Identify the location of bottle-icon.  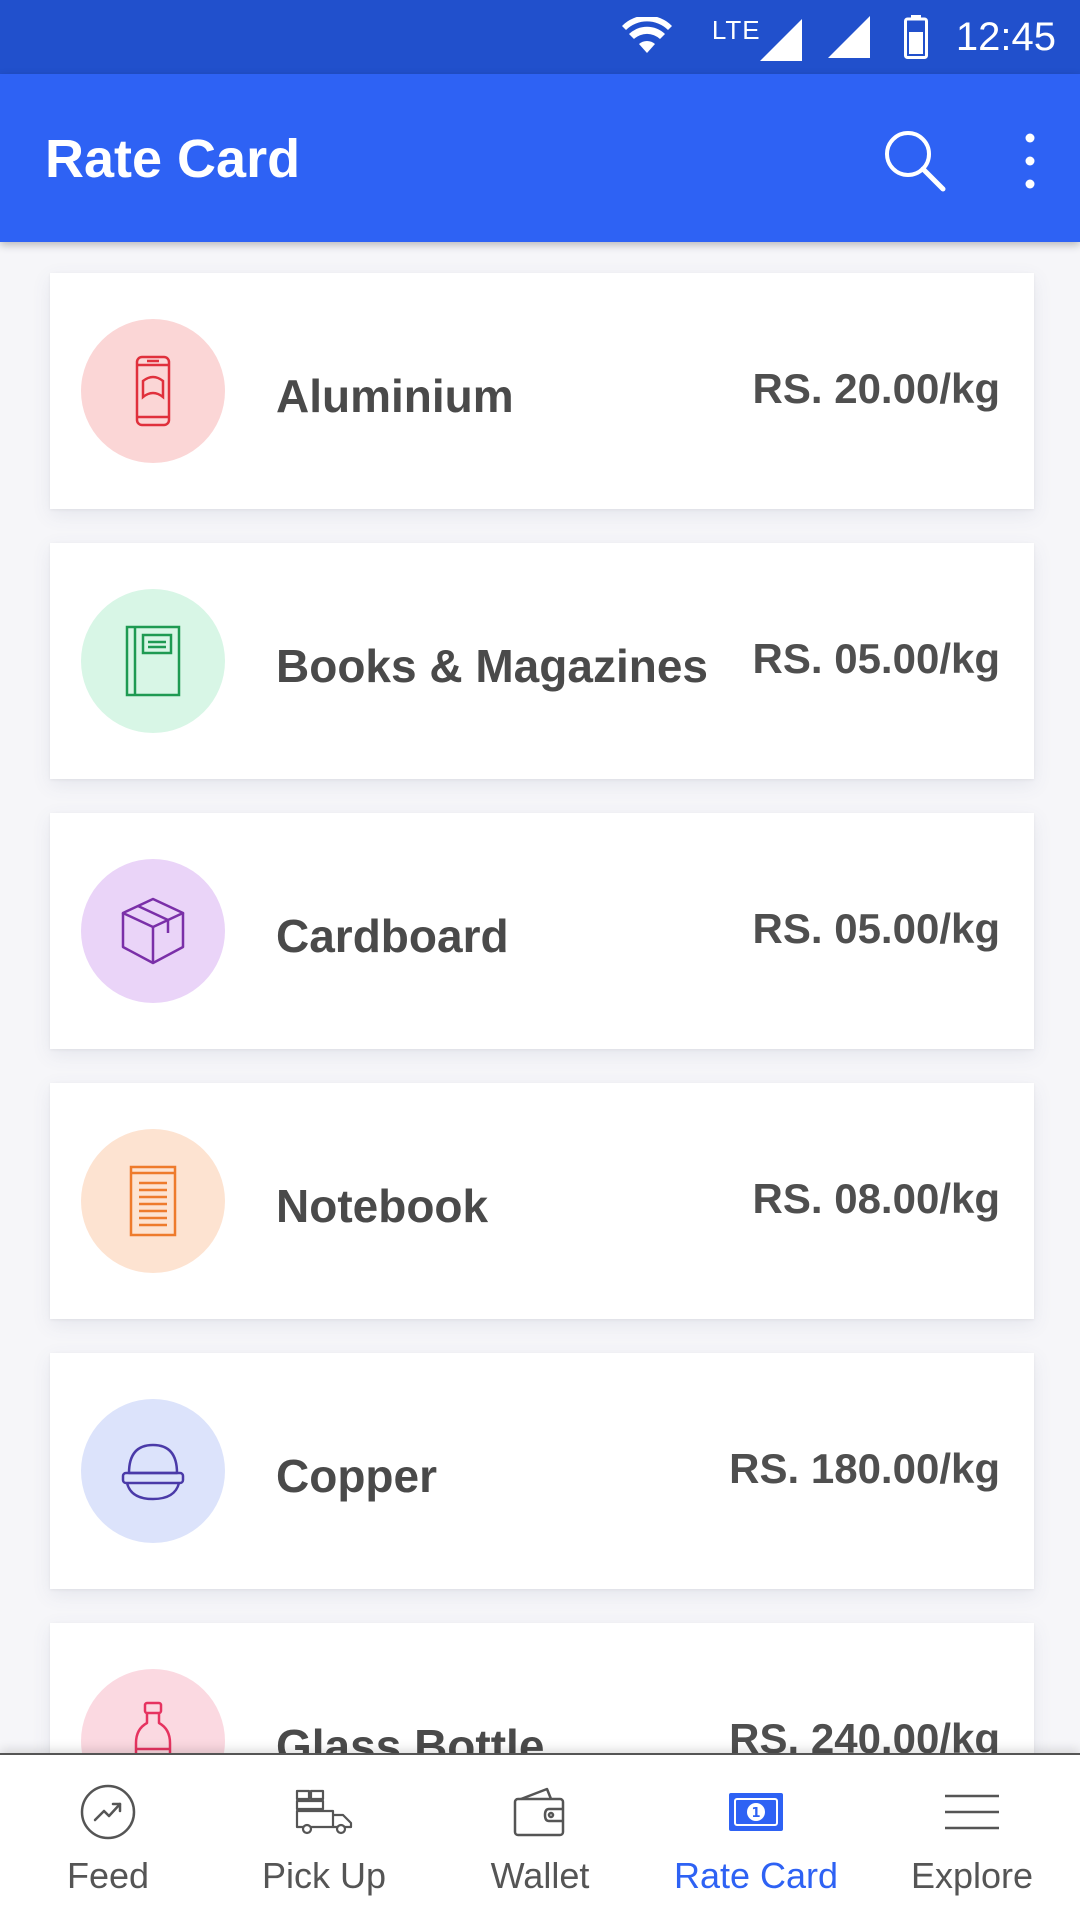
(153, 1727).